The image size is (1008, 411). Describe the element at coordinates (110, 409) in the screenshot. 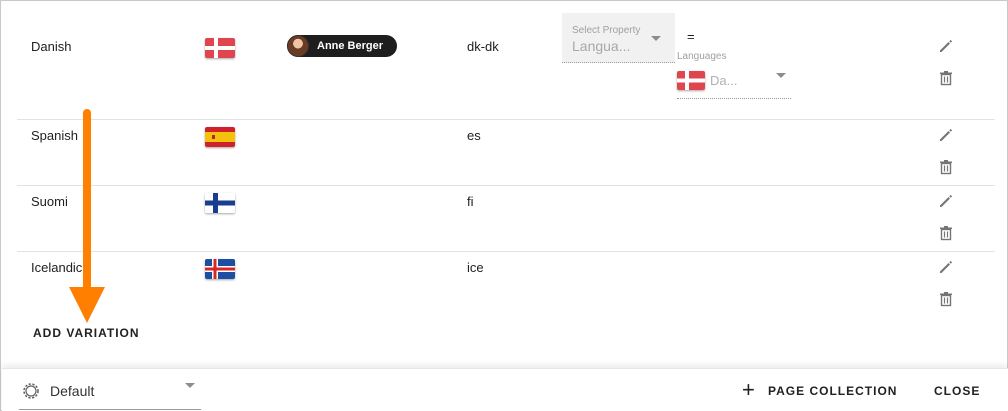

I see `variation-select-underline` at that location.